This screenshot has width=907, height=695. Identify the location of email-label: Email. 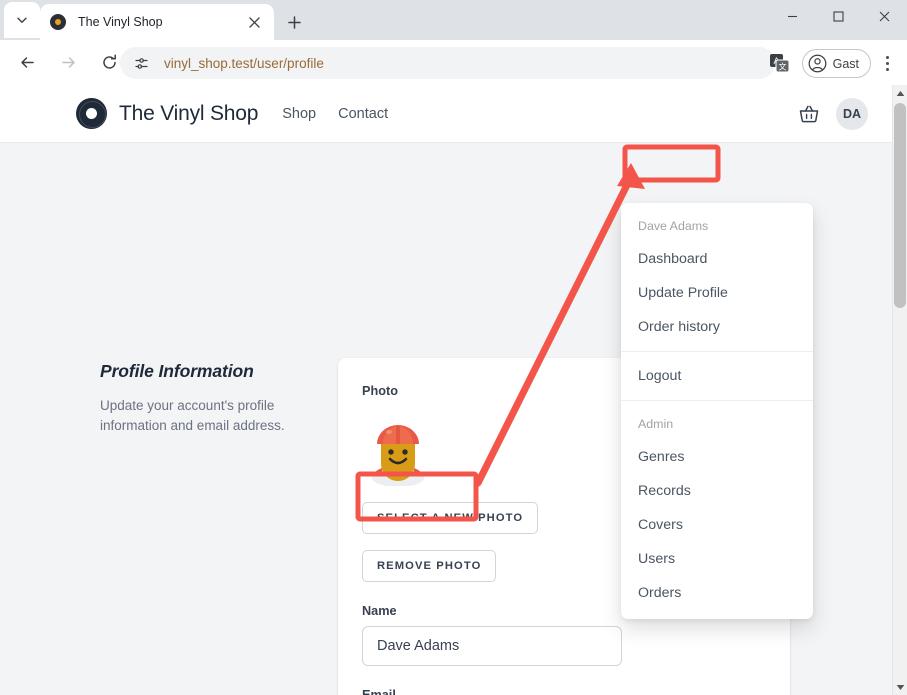
(379, 691).